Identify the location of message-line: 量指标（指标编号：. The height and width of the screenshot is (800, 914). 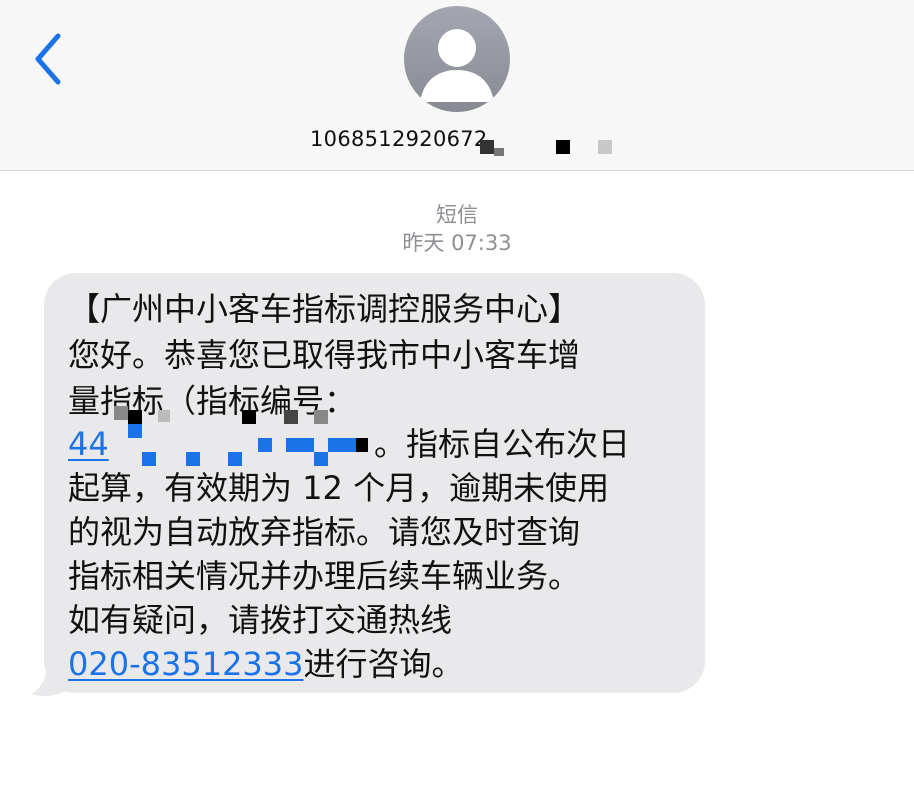
(212, 401).